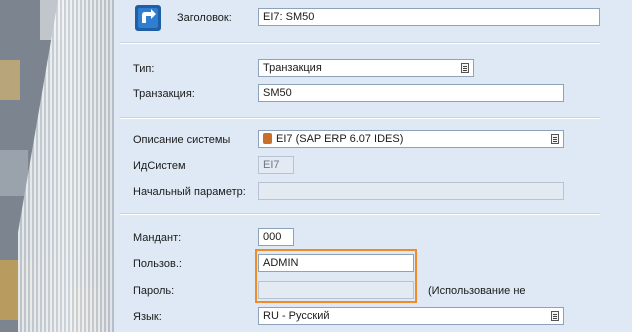  I want to click on sap-system-icon, so click(267, 138).